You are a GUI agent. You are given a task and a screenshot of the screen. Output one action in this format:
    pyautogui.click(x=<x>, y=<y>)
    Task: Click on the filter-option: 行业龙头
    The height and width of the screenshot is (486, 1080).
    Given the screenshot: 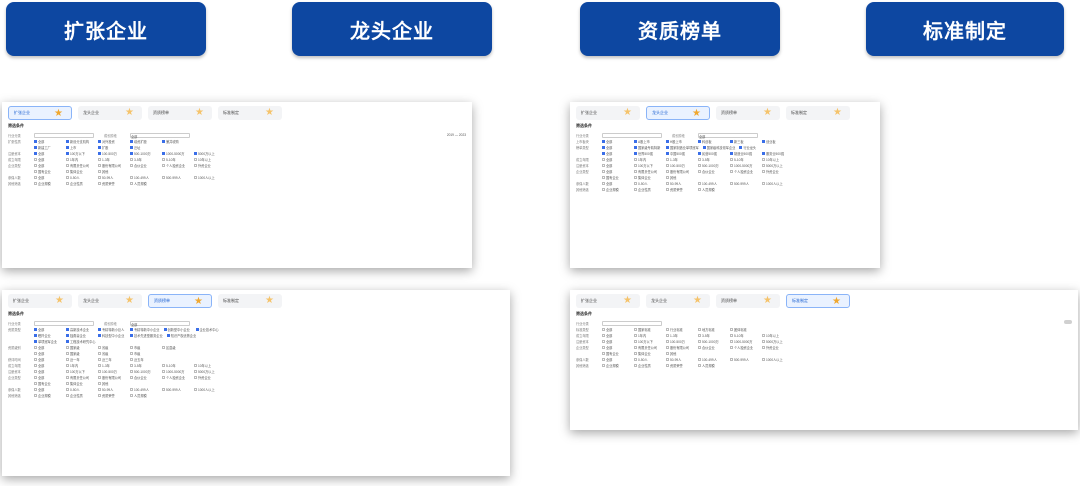 What is the action you would take?
    pyautogui.click(x=753, y=147)
    